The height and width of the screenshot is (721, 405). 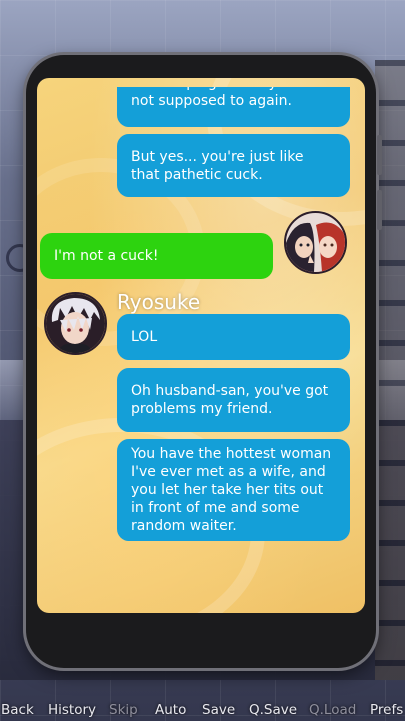 I want to click on back-button: Back, so click(x=17, y=710).